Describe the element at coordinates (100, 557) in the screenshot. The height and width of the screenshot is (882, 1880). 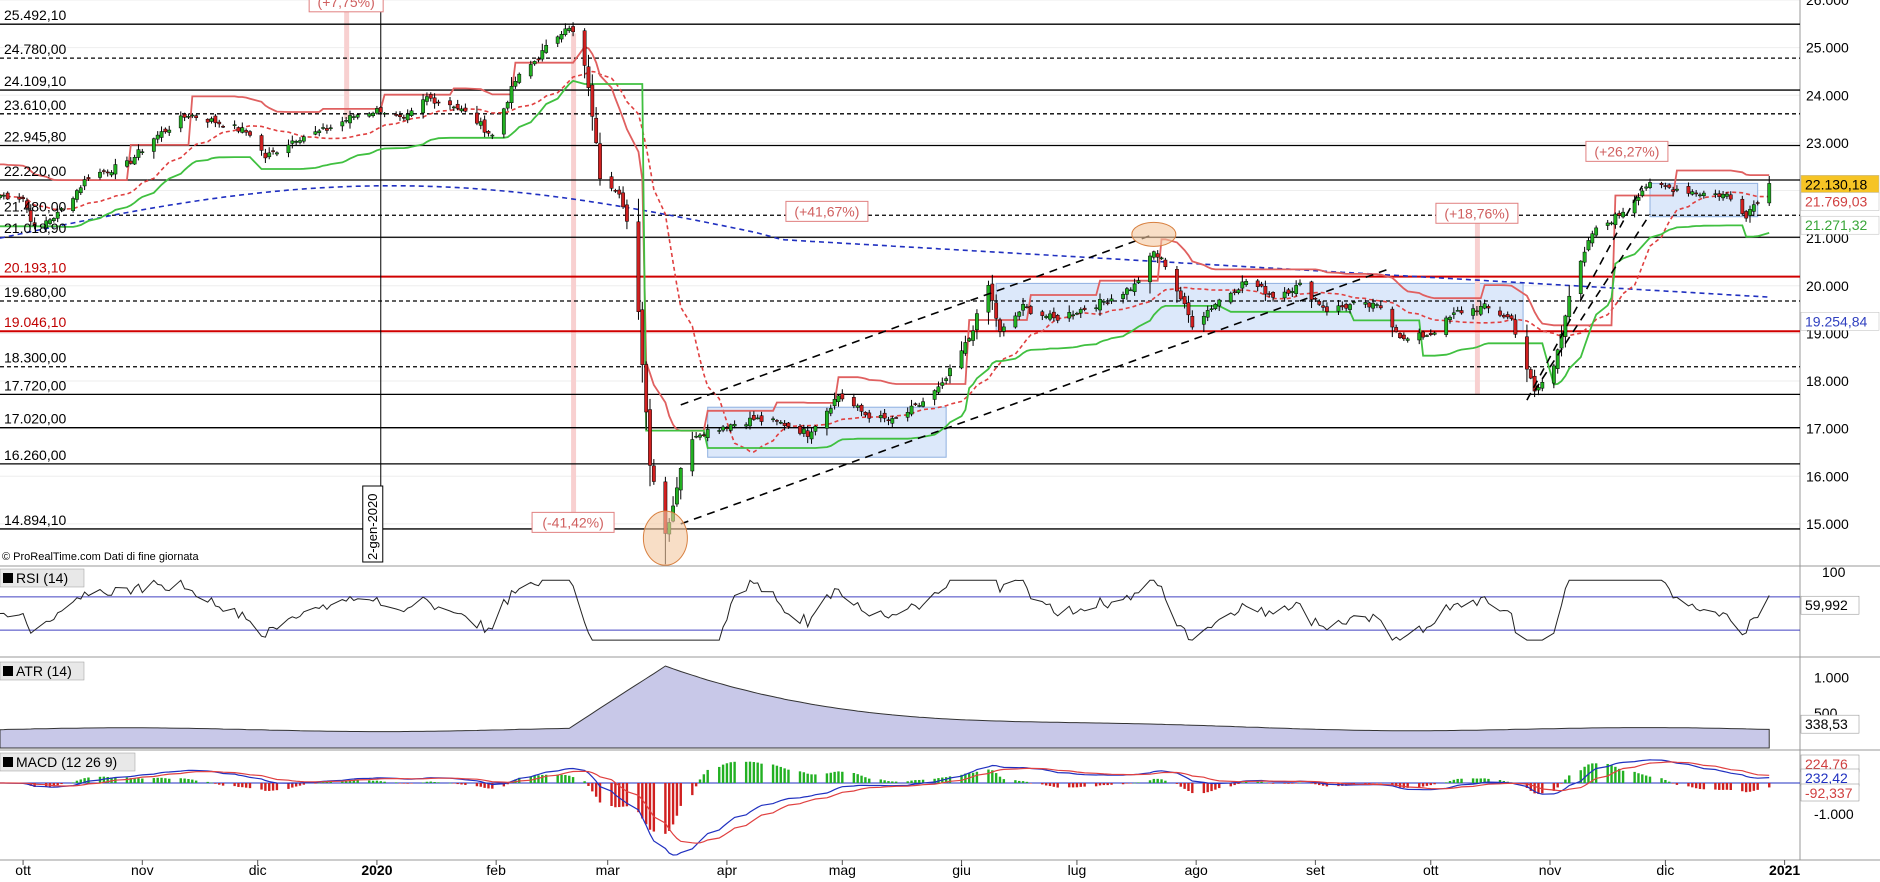
I see `credit-text: © ProRealTime.com Dati di fine giornata` at that location.